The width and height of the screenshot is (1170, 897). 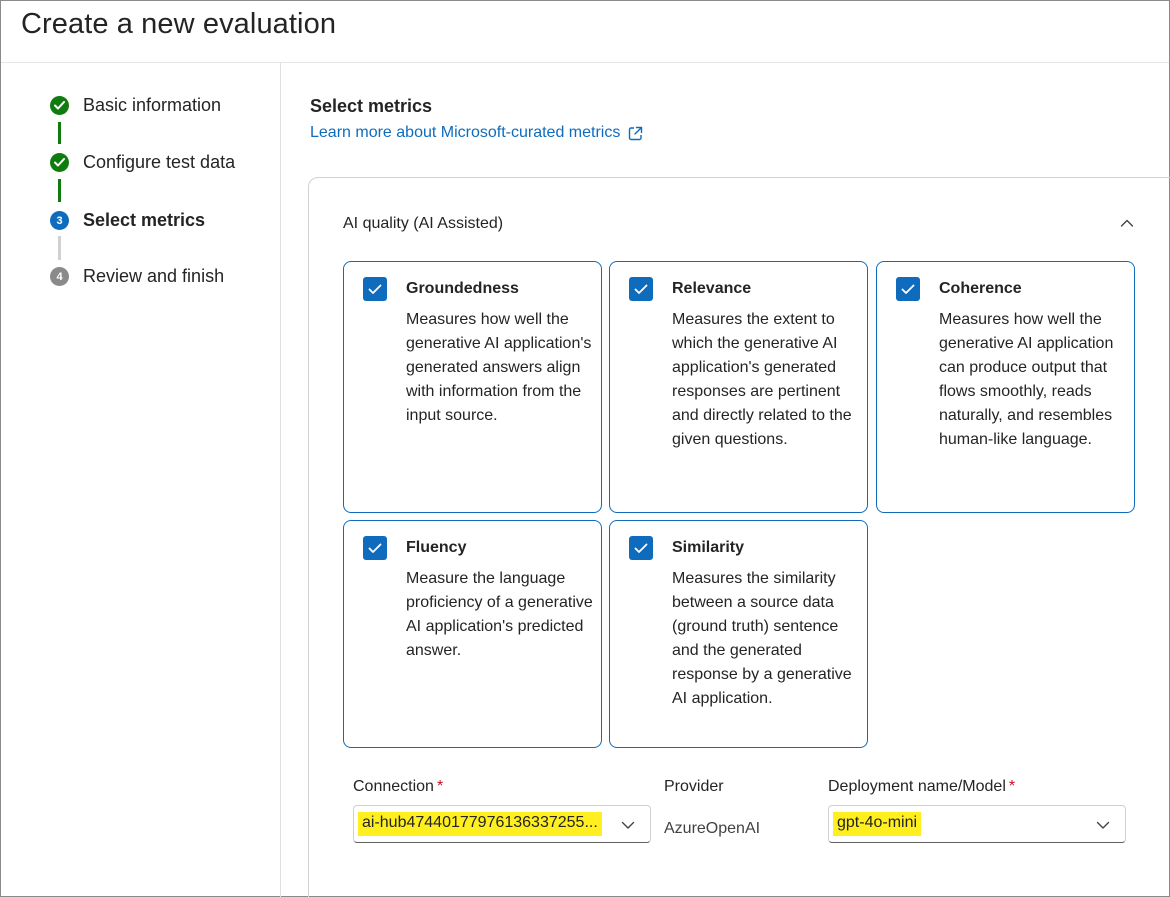 I want to click on provider-value: AzureOpenAI, so click(x=712, y=828).